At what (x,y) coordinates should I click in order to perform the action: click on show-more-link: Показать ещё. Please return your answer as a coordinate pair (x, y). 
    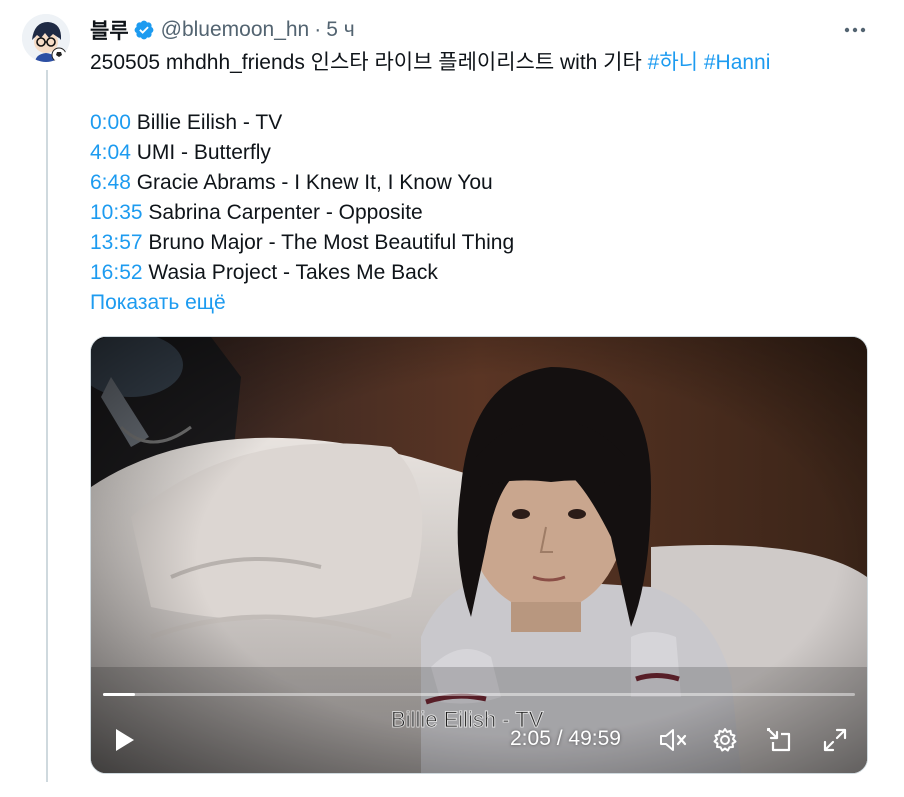
    Looking at the image, I should click on (158, 303).